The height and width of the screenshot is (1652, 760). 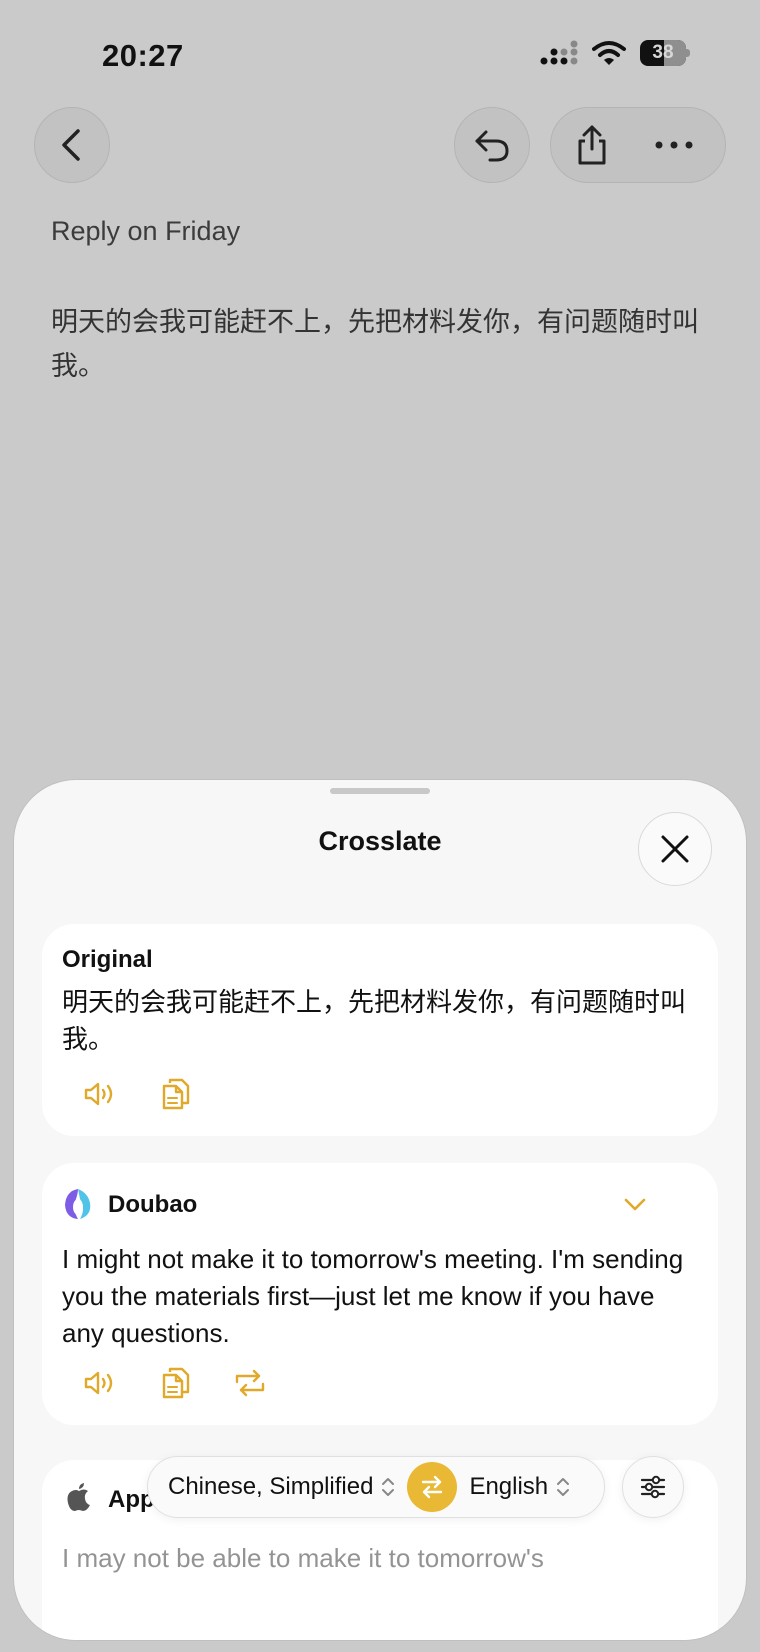 What do you see at coordinates (380, 55) in the screenshot?
I see `status-bar: 20:27 38` at bounding box center [380, 55].